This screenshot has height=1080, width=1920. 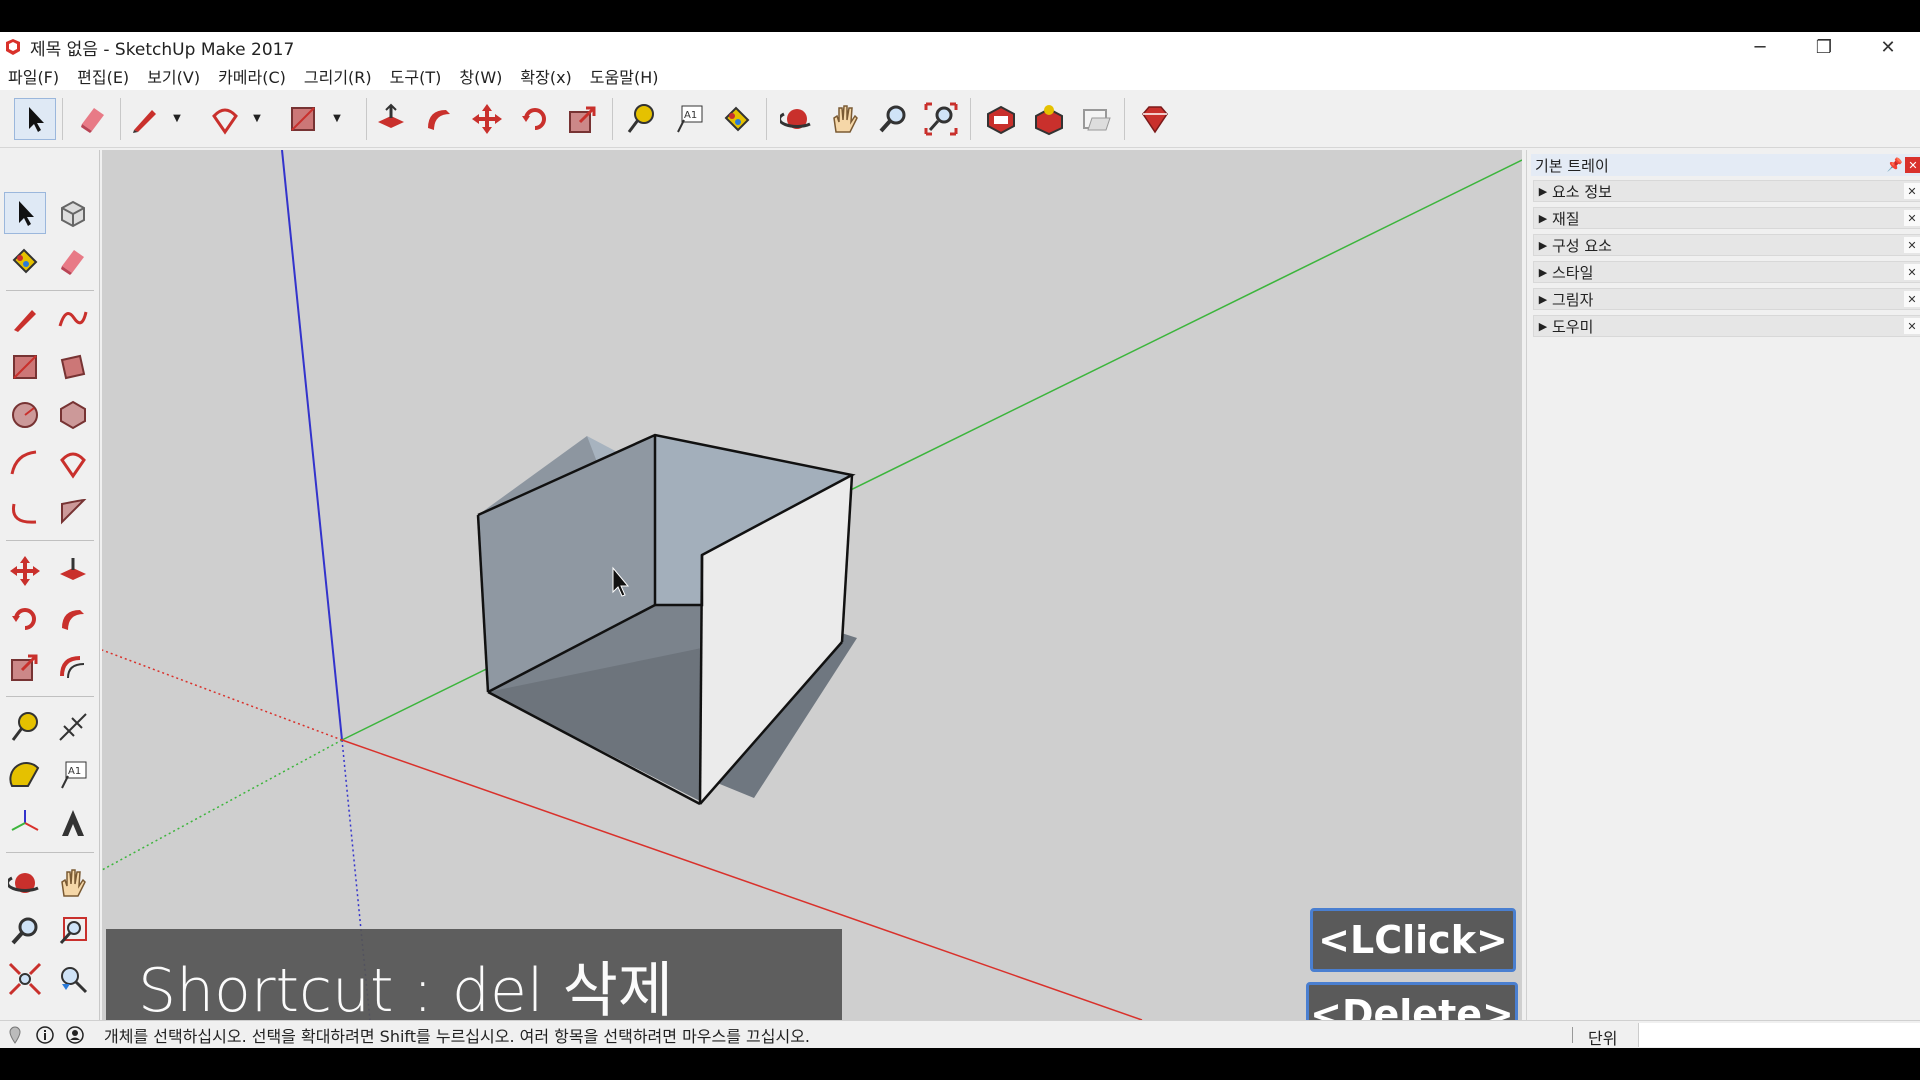 What do you see at coordinates (73, 667) in the screenshot?
I see `offset-tool-left` at bounding box center [73, 667].